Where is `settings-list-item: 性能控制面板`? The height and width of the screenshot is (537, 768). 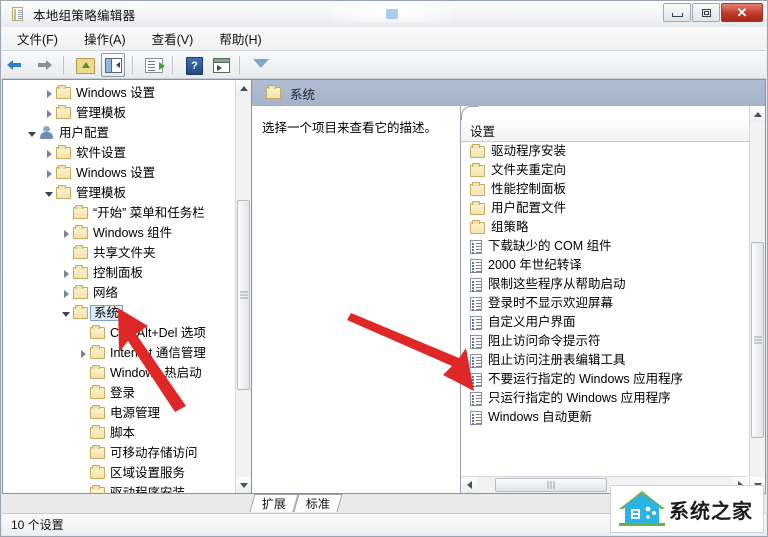 settings-list-item: 性能控制面板 is located at coordinates (604, 189).